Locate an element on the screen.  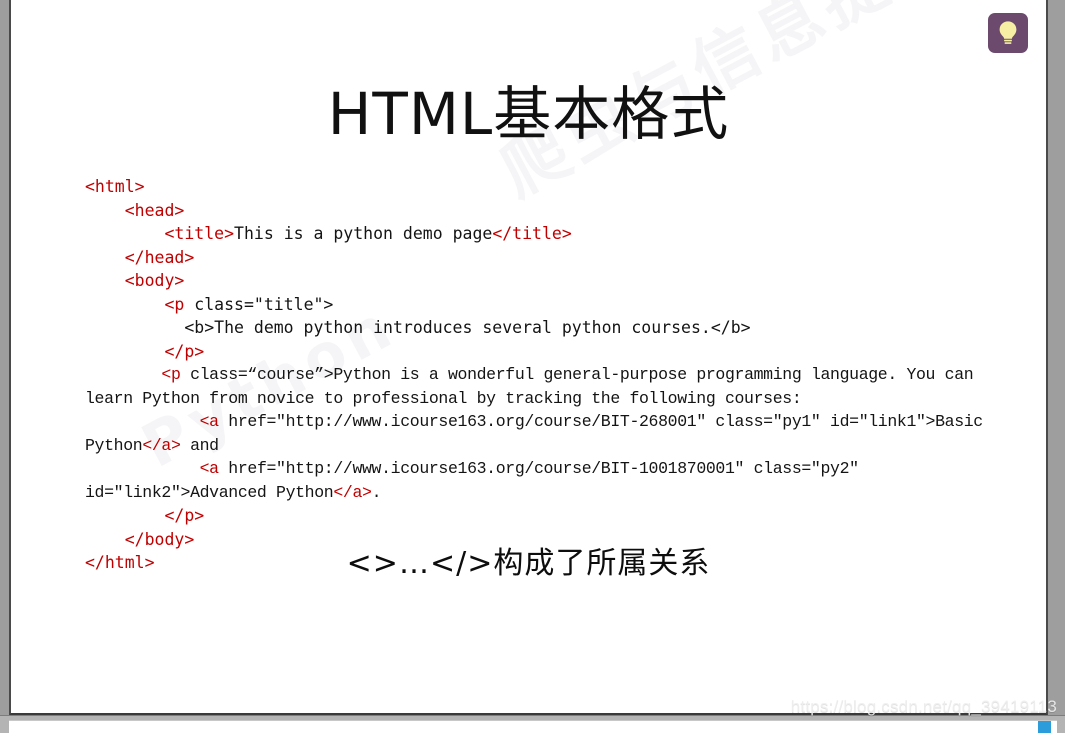
lightbulb-button is located at coordinates (1008, 33).